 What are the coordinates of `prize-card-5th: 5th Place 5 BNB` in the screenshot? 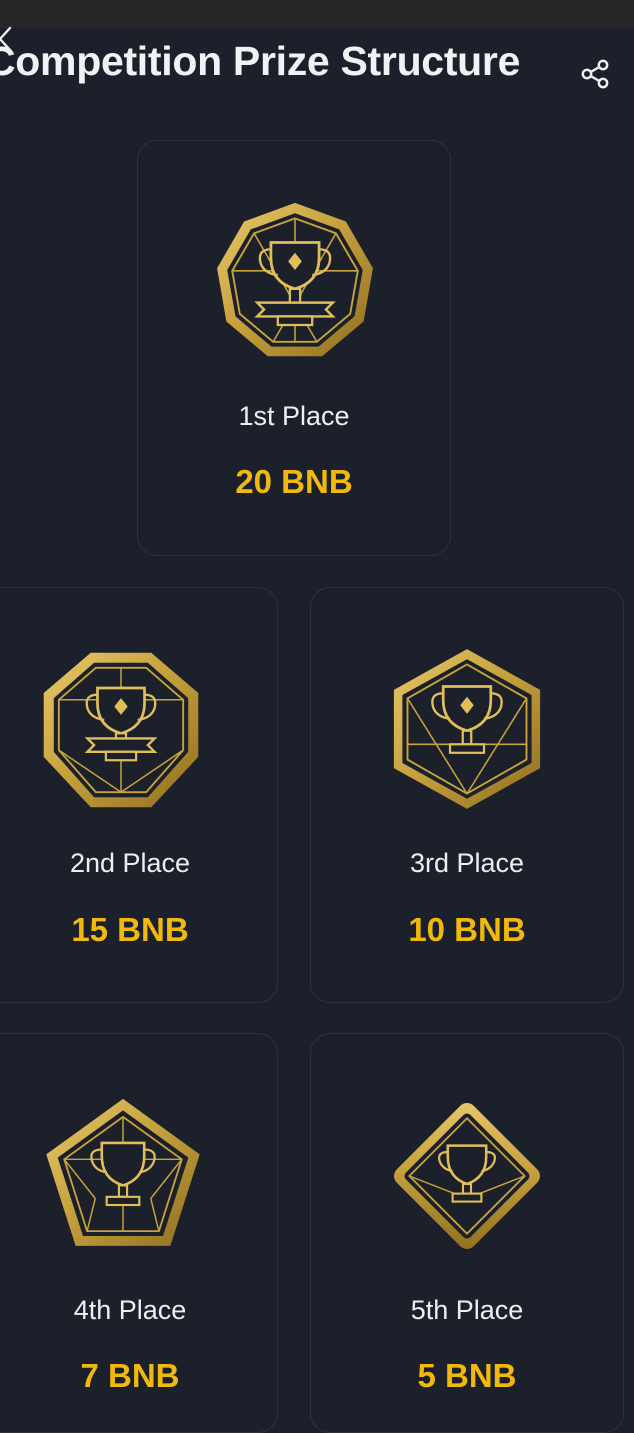 It's located at (467, 1233).